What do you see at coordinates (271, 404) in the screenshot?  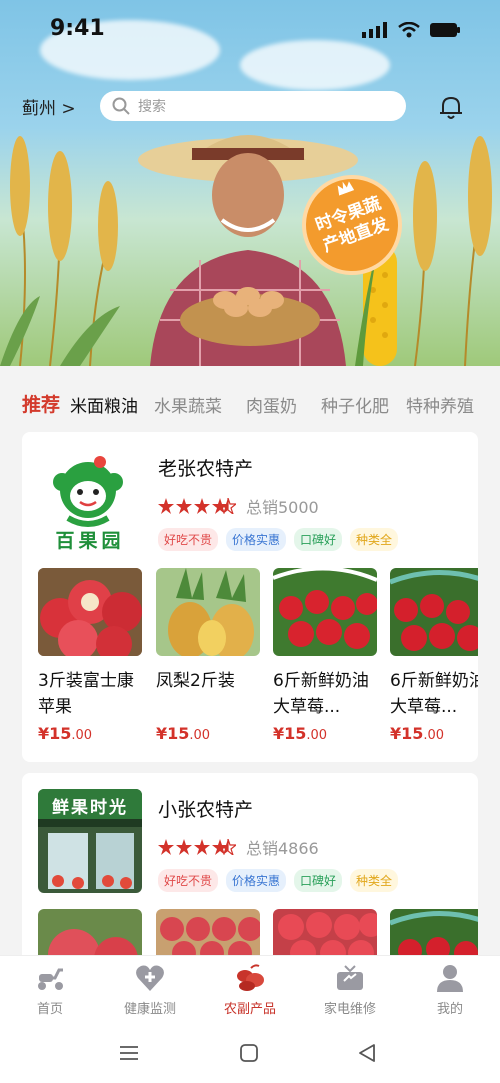 I see `tab-meat-egg-milk: 肉蛋奶` at bounding box center [271, 404].